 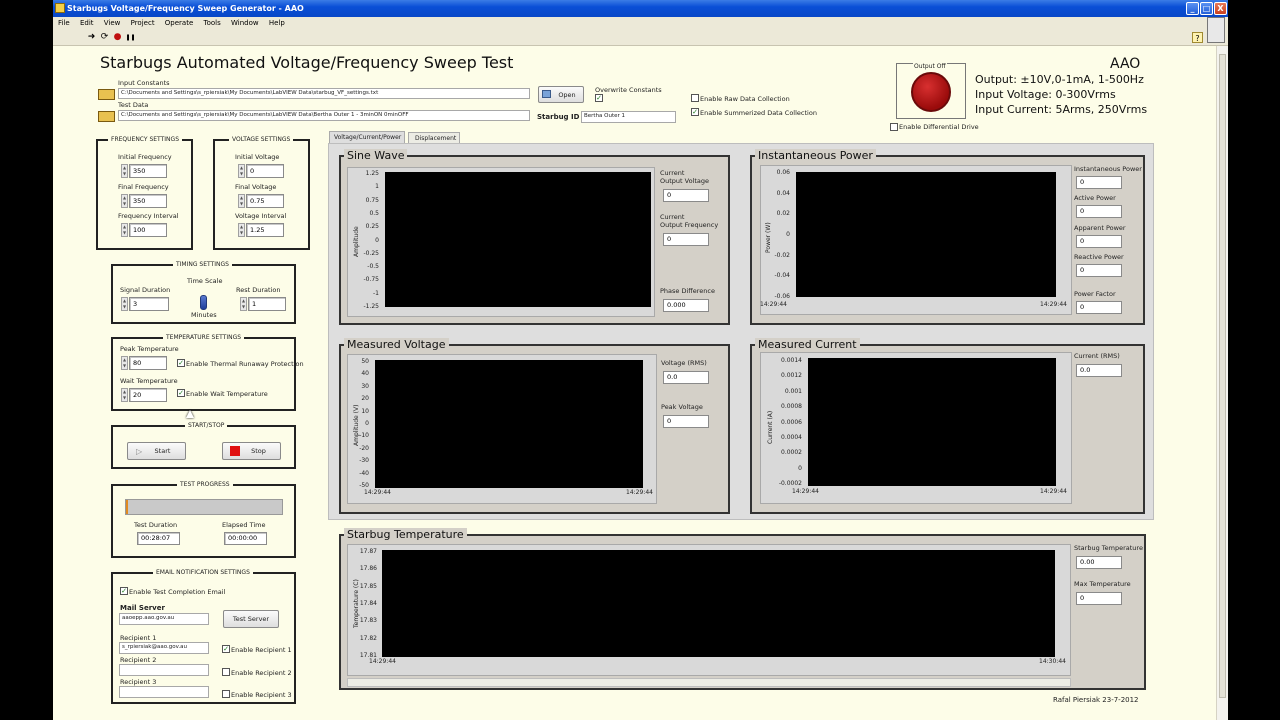 What do you see at coordinates (179, 23) in the screenshot?
I see `menu-operate: Operate` at bounding box center [179, 23].